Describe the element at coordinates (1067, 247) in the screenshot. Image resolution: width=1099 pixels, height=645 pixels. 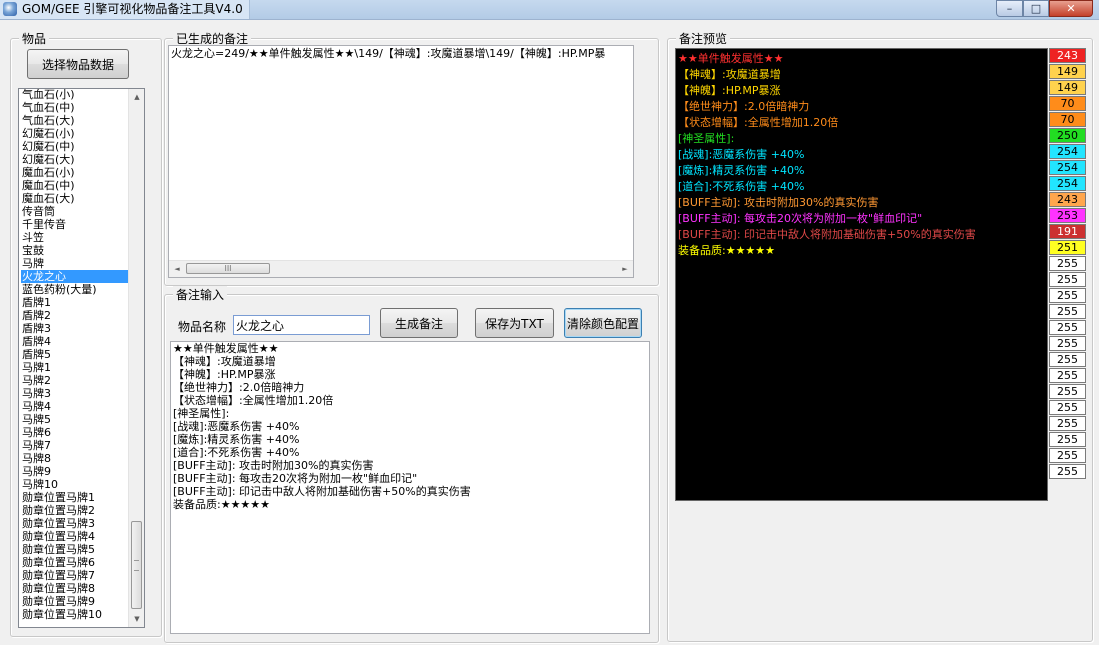
I see `color-code-cell: 251` at that location.